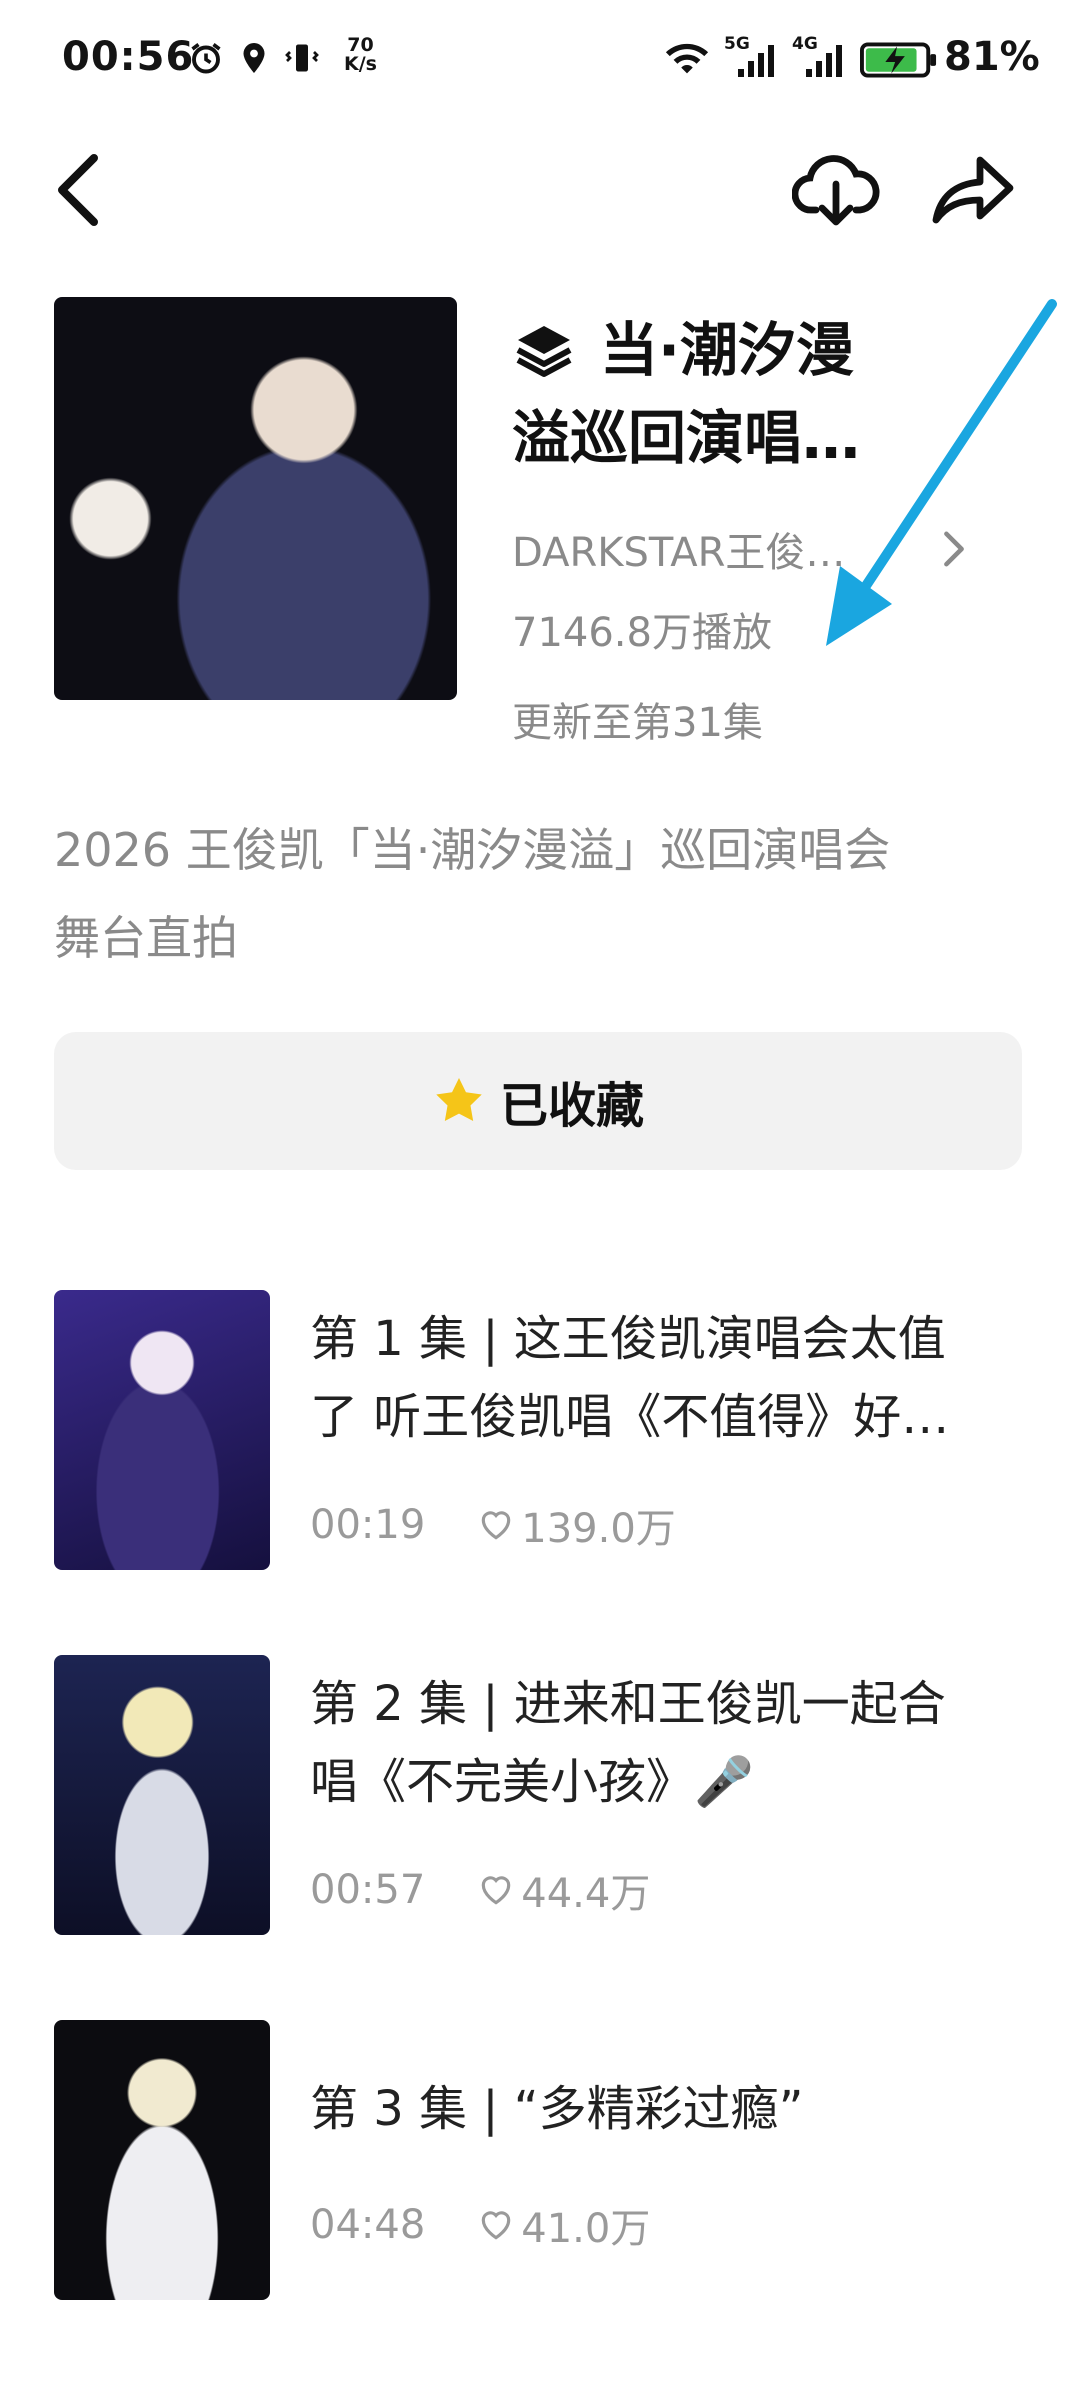 This screenshot has height=2382, width=1080. What do you see at coordinates (941, 472) in the screenshot?
I see `annotation-arrow` at bounding box center [941, 472].